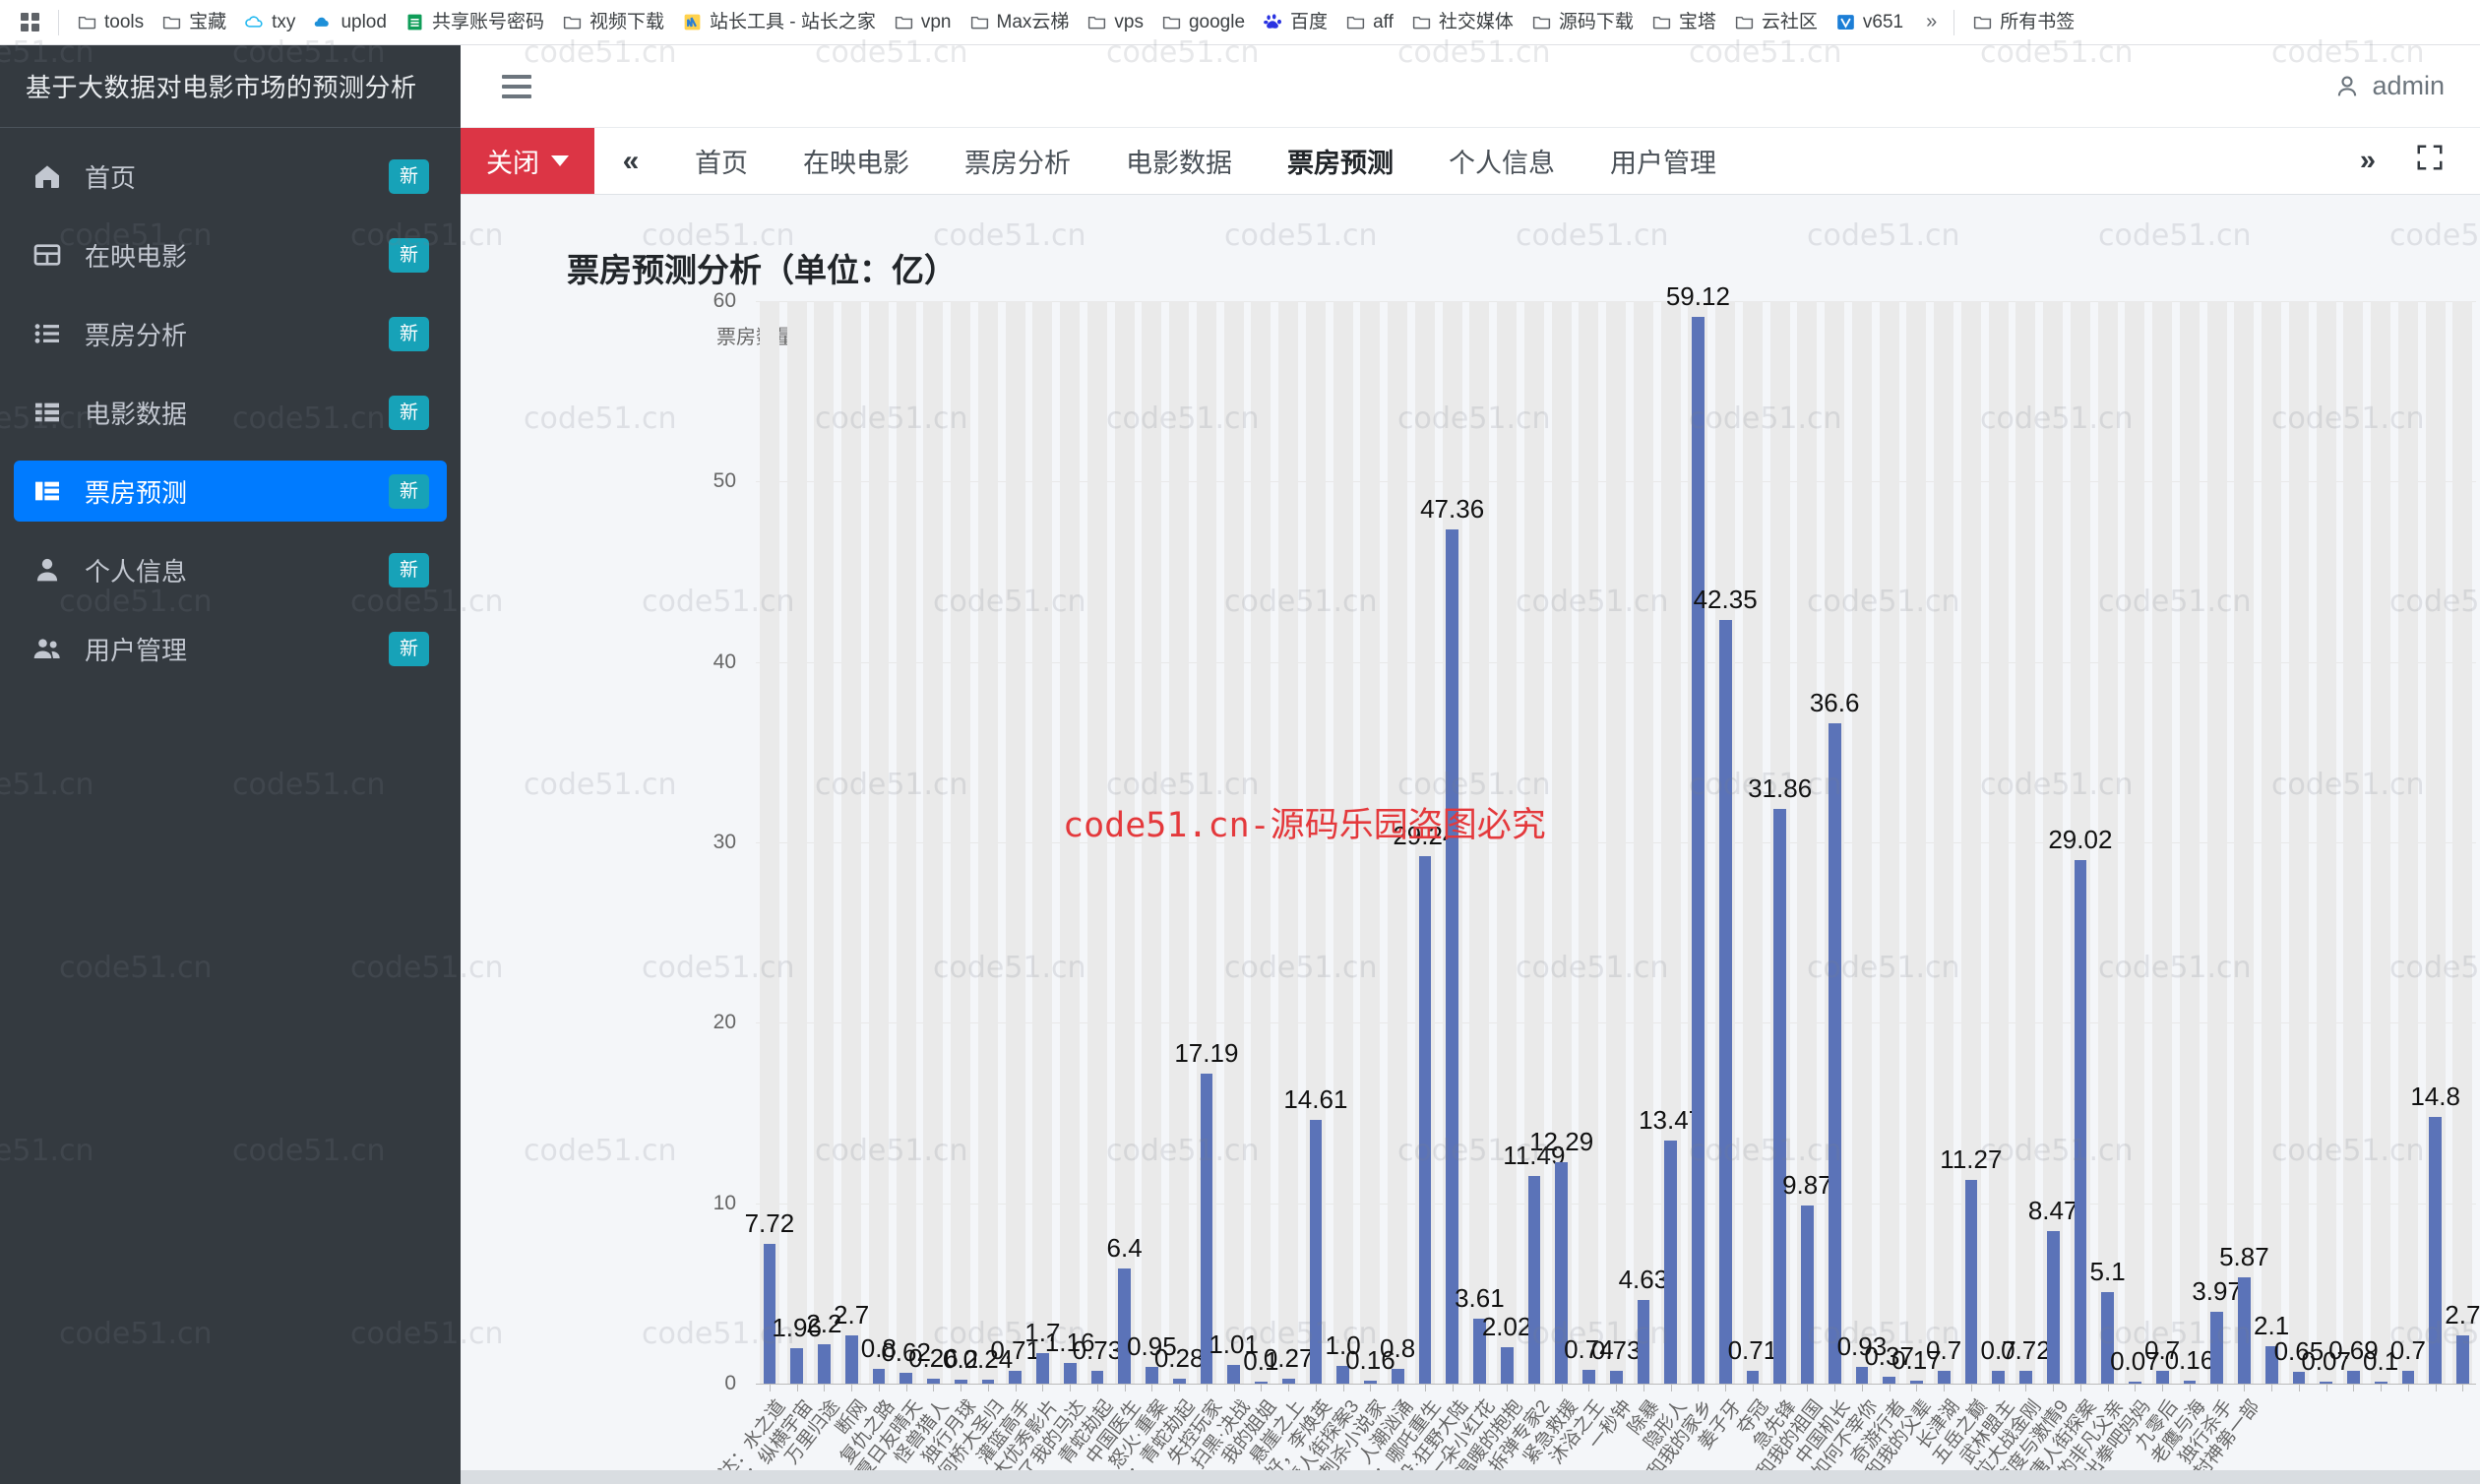 The image size is (2480, 1484). What do you see at coordinates (1589, 843) in the screenshot?
I see `bar-column: 0.74` at bounding box center [1589, 843].